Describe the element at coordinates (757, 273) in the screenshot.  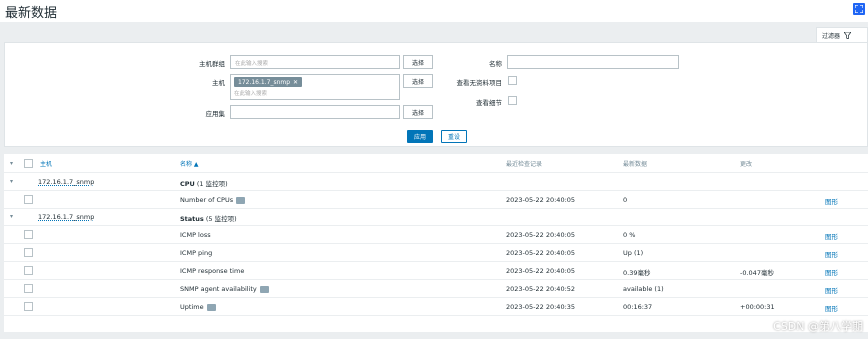
I see `row-change: -0.047毫秒` at that location.